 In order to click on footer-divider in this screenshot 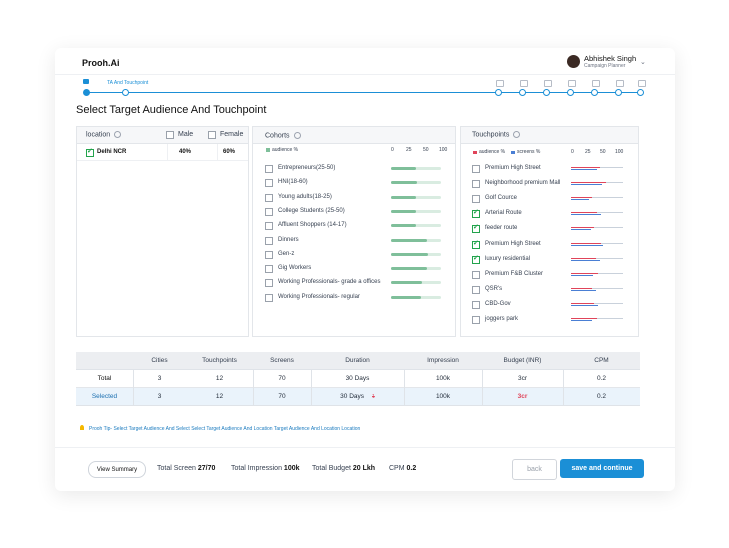, I will do `click(365, 447)`.